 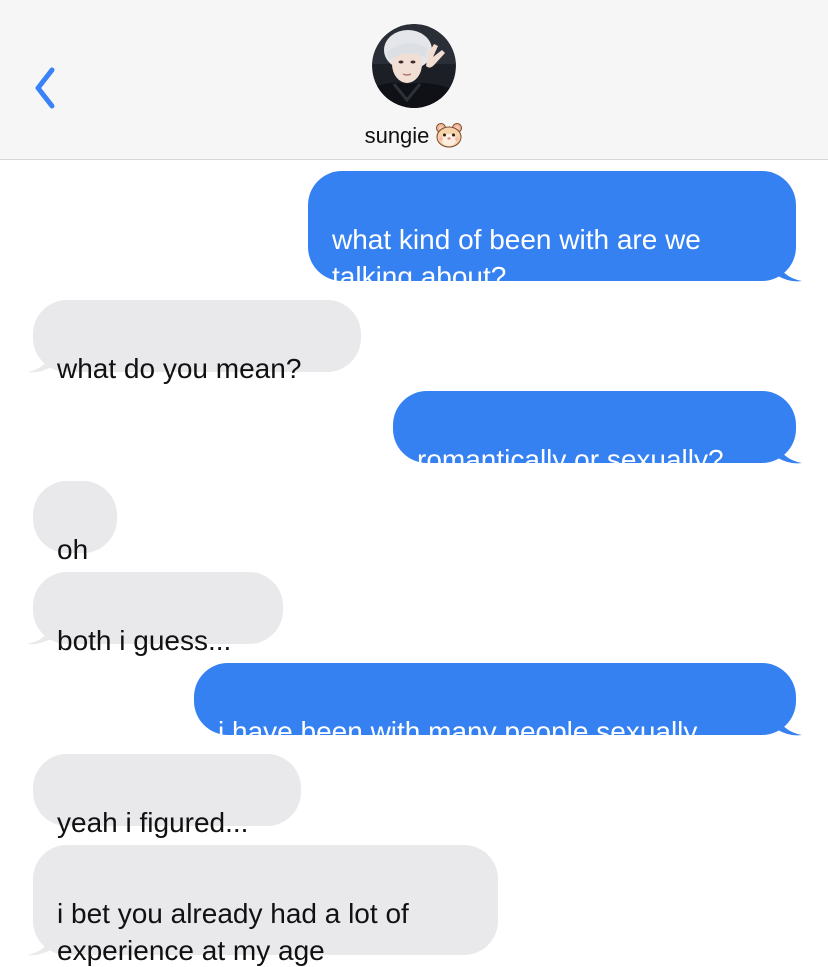 I want to click on back-button, so click(x=48, y=88).